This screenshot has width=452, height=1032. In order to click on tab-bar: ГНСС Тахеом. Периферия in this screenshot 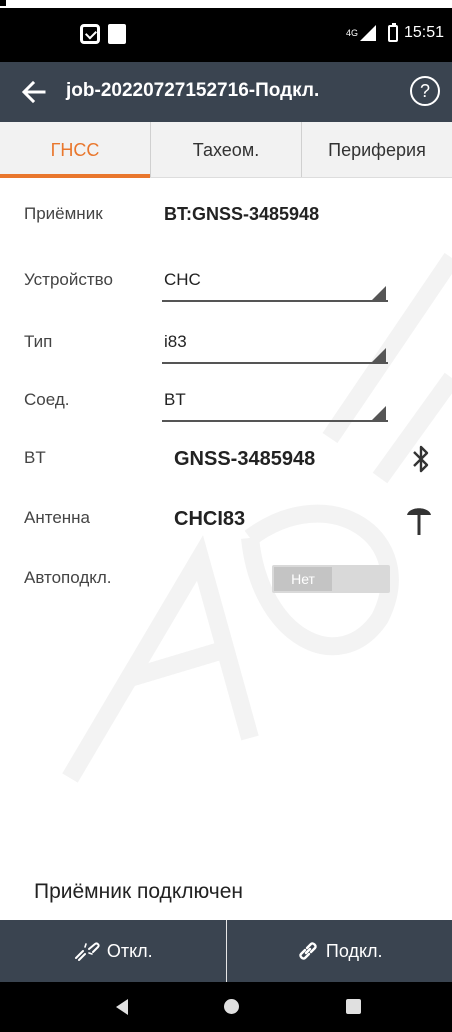, I will do `click(226, 150)`.